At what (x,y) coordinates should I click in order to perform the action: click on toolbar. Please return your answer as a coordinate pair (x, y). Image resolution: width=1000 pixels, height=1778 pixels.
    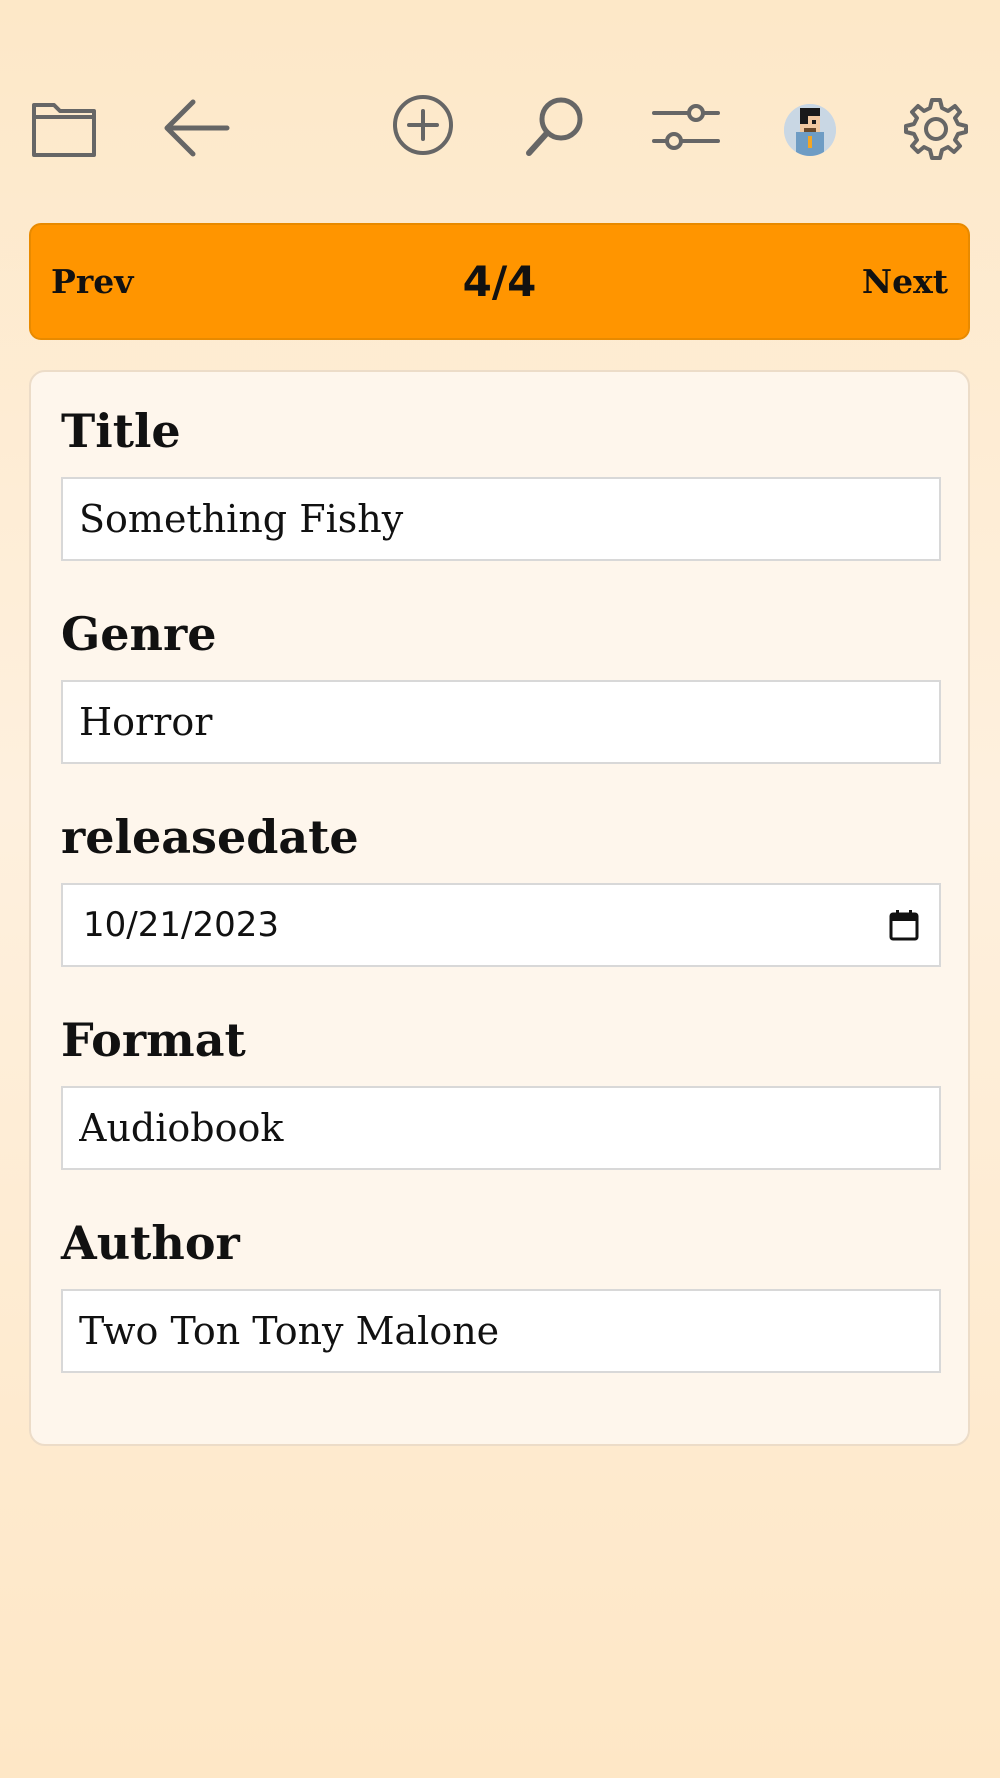
    Looking at the image, I should click on (500, 100).